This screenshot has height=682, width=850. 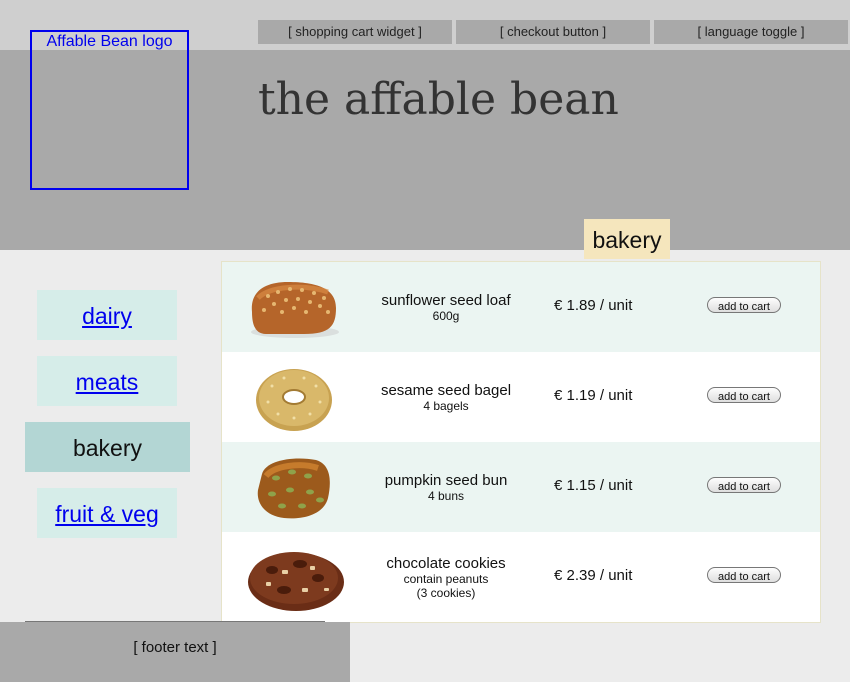 I want to click on footer: [ footer text ], so click(x=175, y=652).